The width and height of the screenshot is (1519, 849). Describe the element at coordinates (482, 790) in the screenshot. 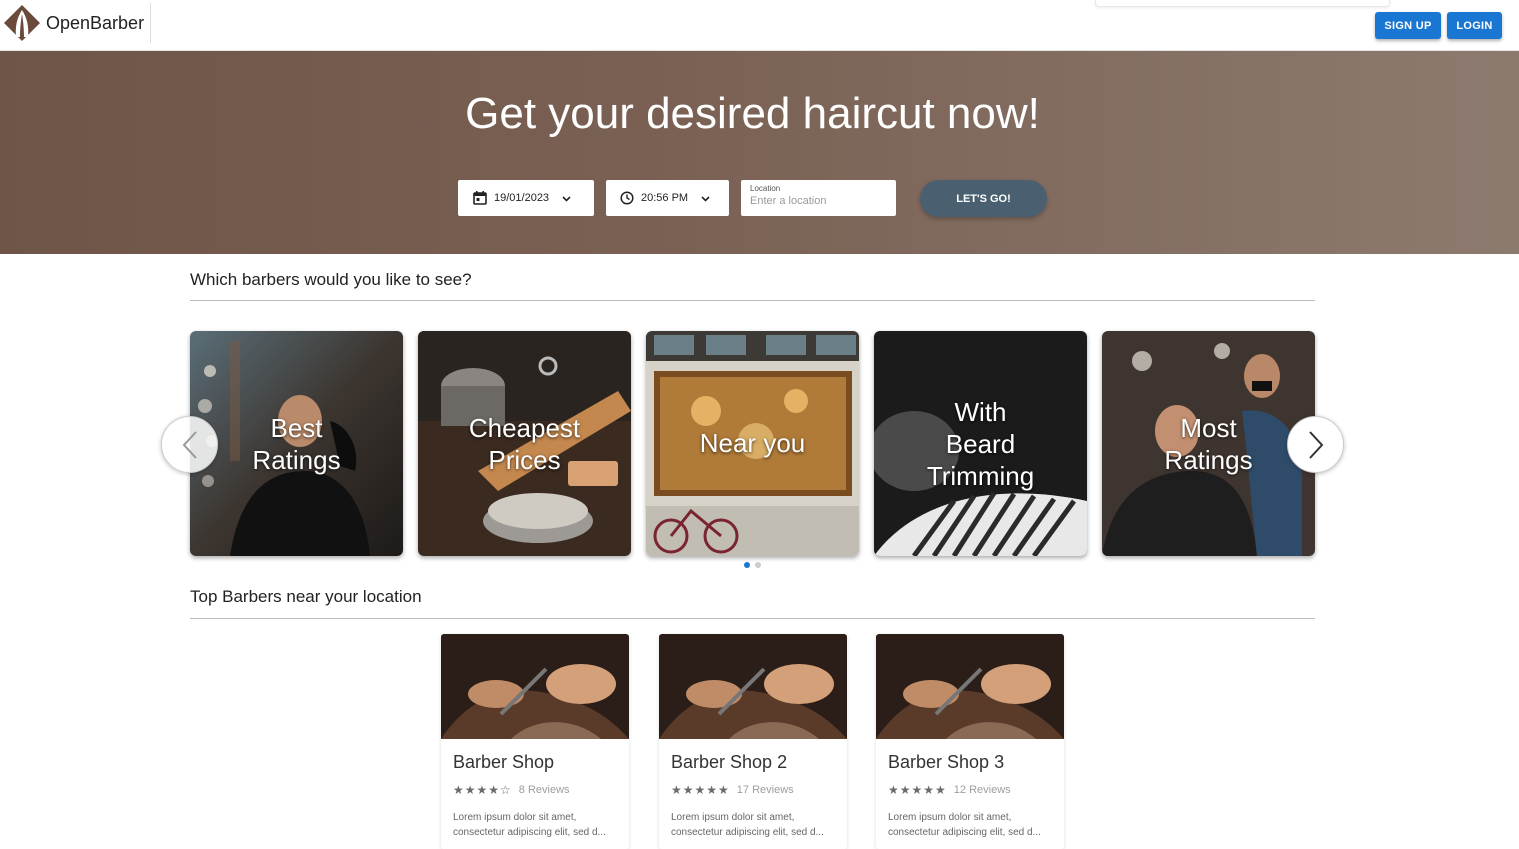

I see `star-rating-icon: ★★★★☆` at that location.